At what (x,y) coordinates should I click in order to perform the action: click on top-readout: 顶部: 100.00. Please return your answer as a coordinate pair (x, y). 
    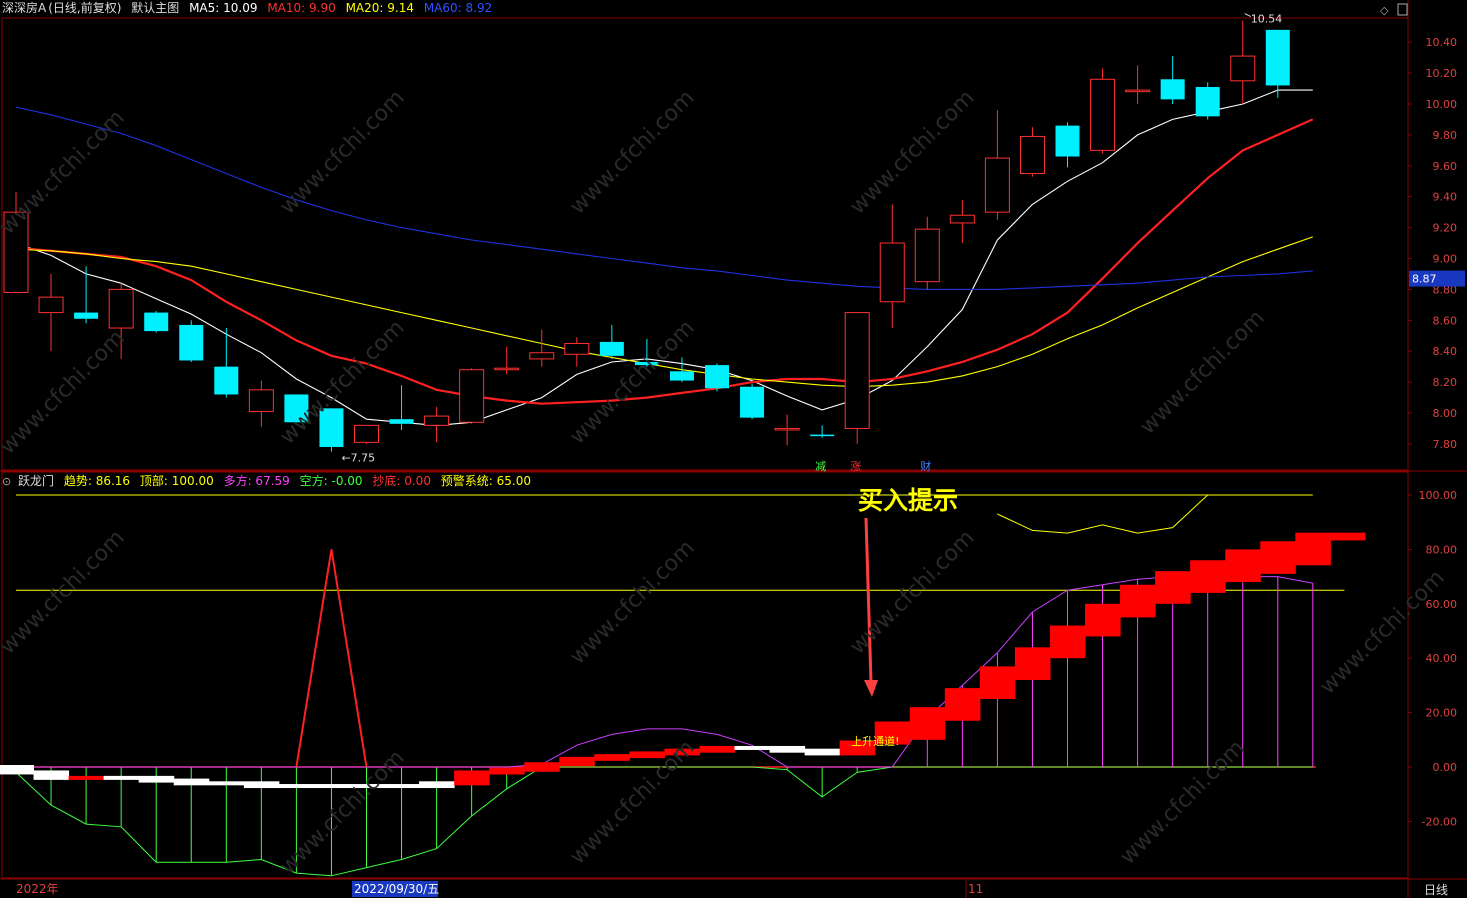
    Looking at the image, I should click on (176, 481).